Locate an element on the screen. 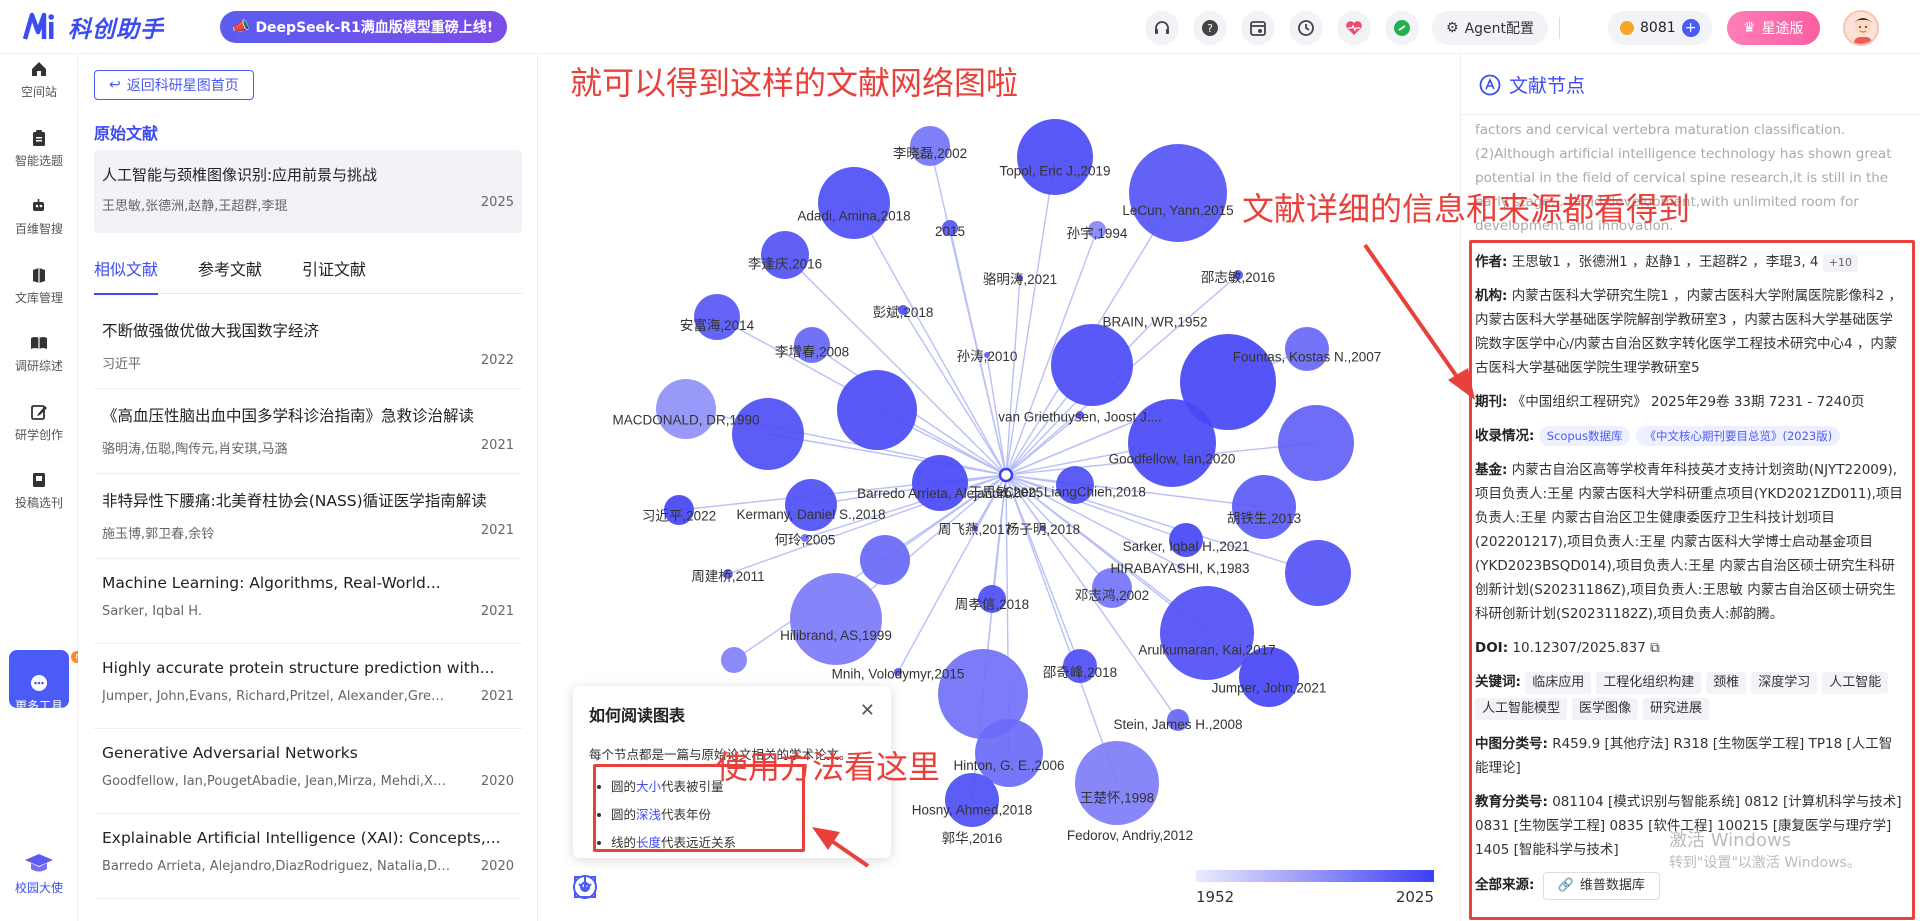  edit-icon is located at coordinates (39, 412).